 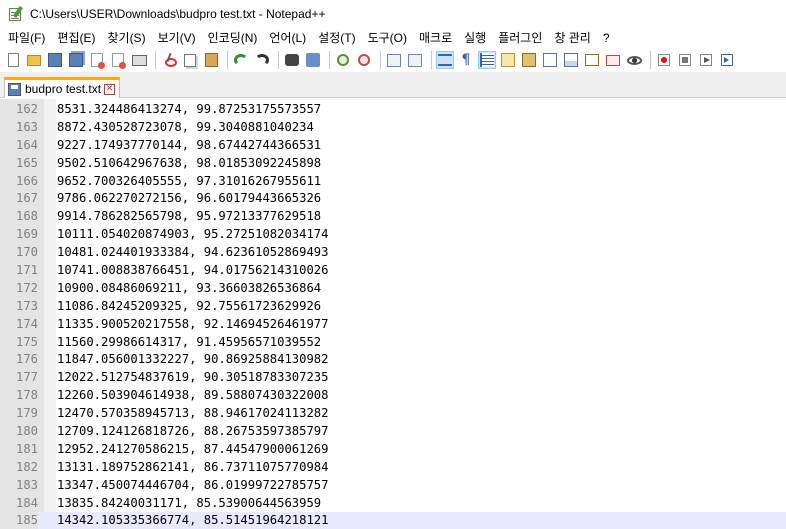 What do you see at coordinates (393, 504) in the screenshot?
I see `editor-line: 184 13835.84240031171, 85.53900644563959` at bounding box center [393, 504].